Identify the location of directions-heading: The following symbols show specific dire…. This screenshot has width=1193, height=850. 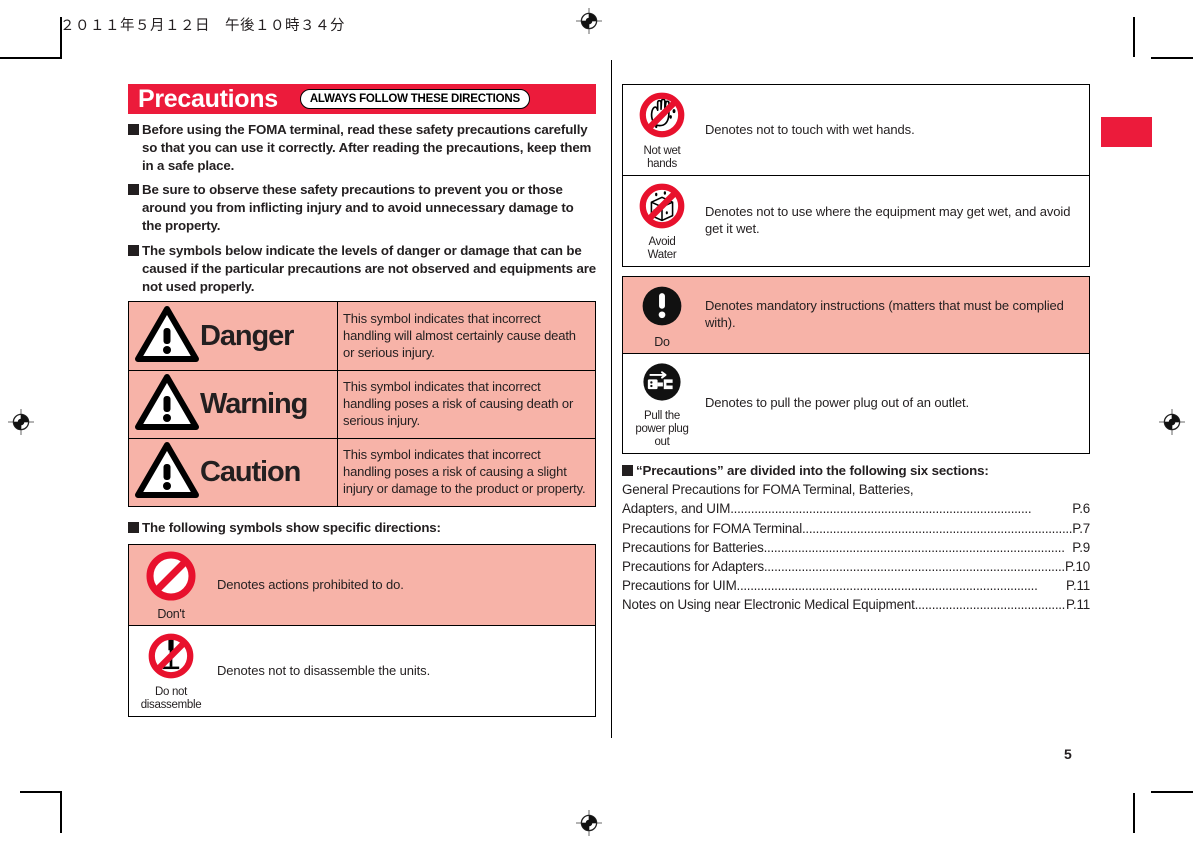
(362, 528).